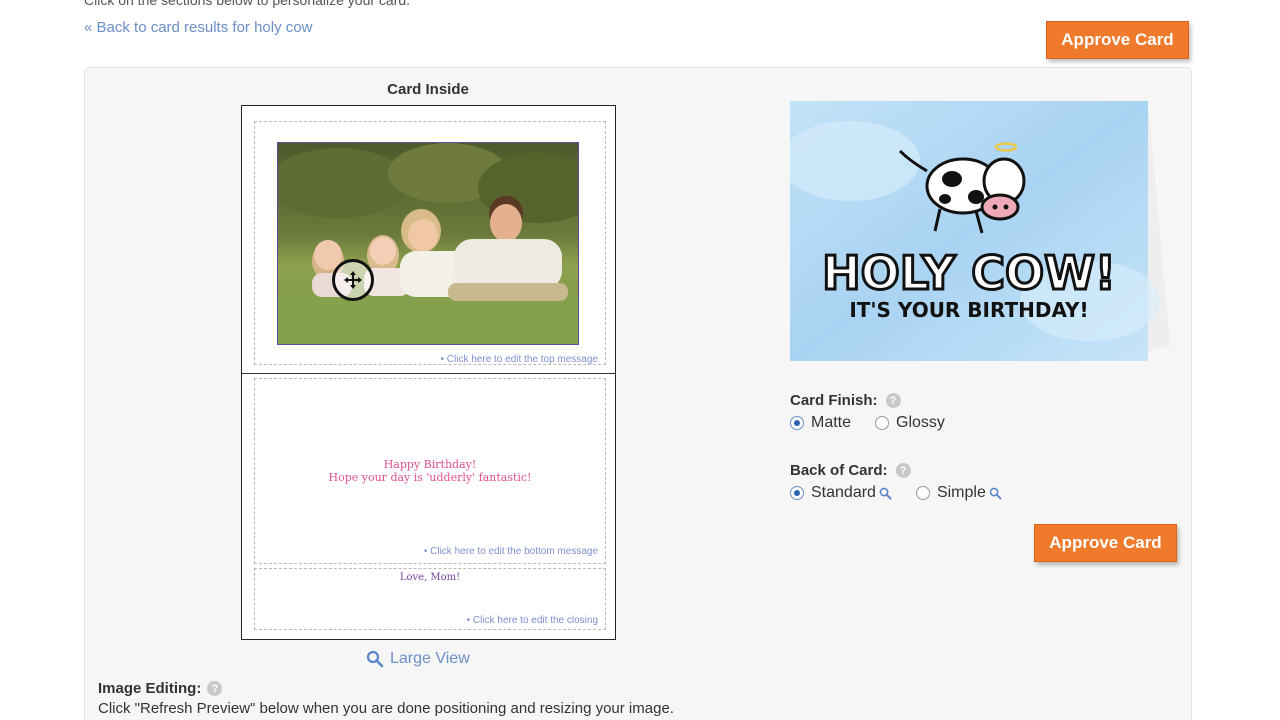 Image resolution: width=1280 pixels, height=720 pixels. I want to click on card-fold-line, so click(428, 373).